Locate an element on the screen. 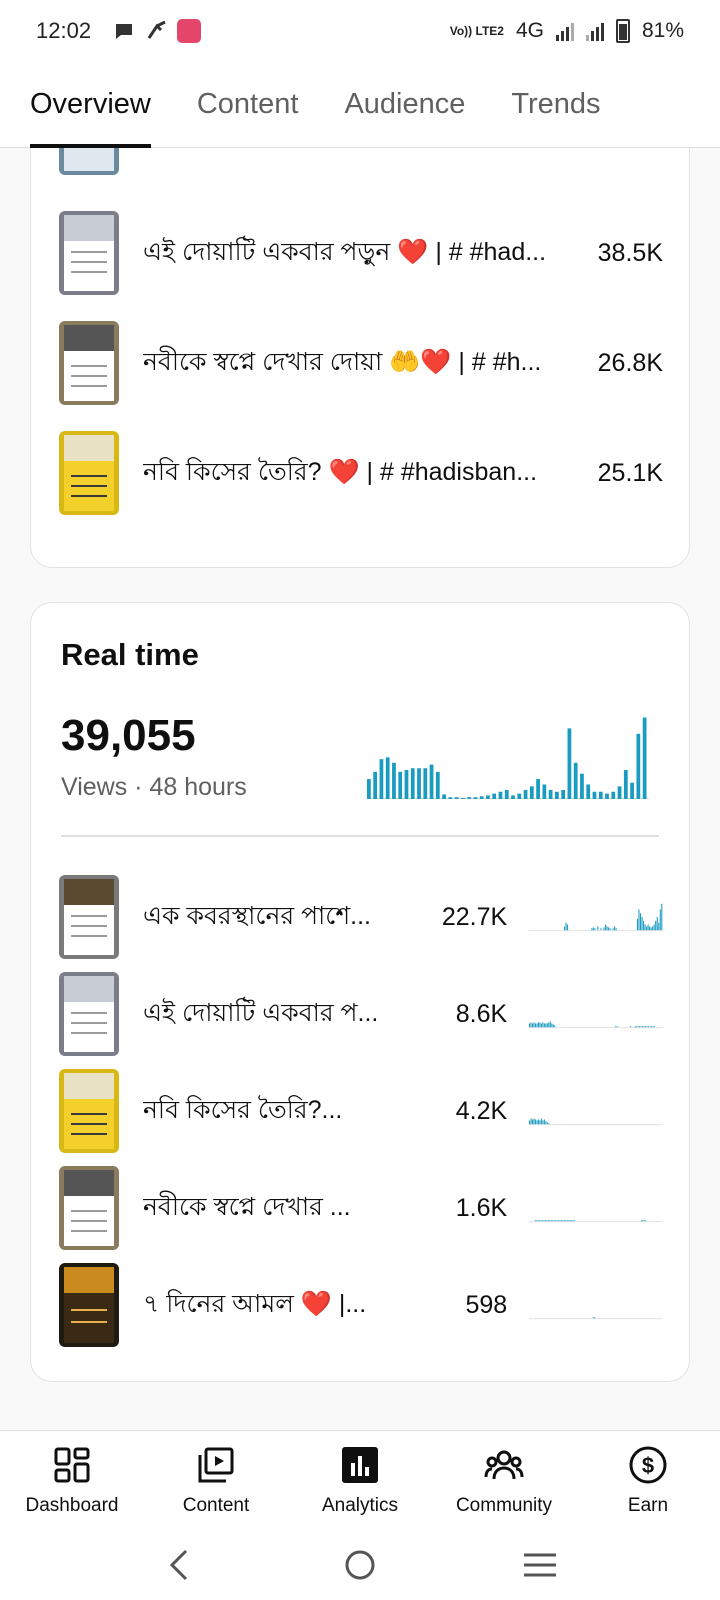 The image size is (720, 1600). tab-overview: Overview is located at coordinates (90, 105).